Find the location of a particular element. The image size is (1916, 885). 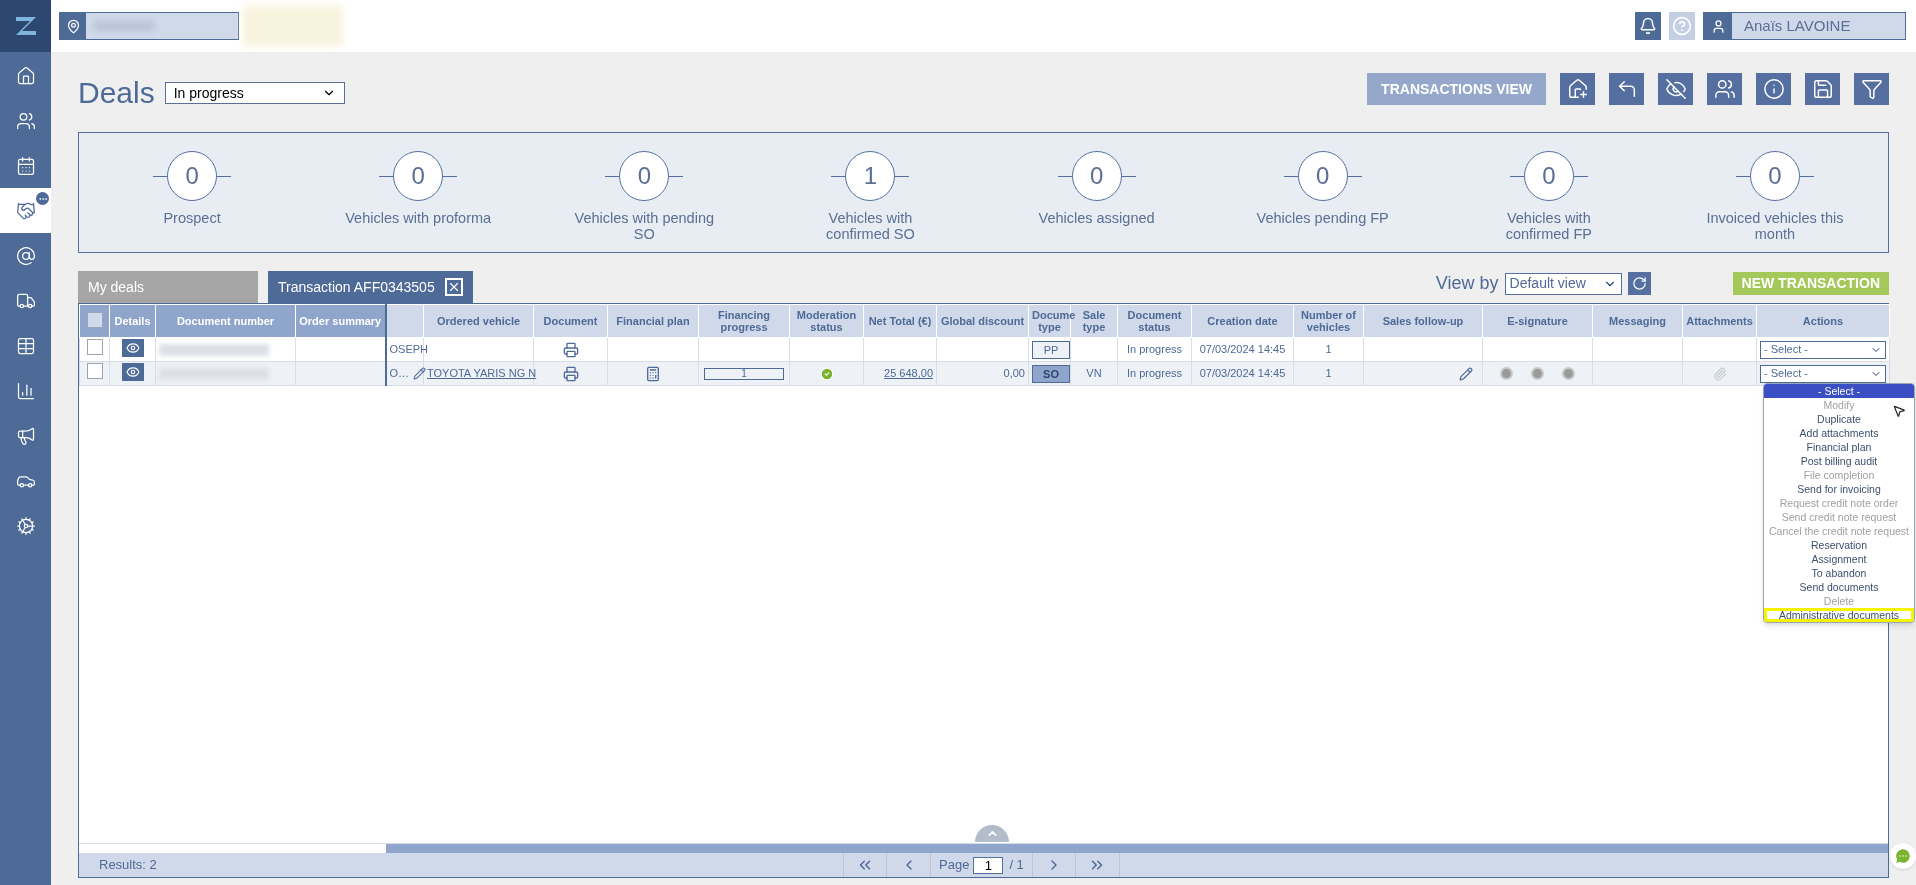

dropdown-option: Post billing audit is located at coordinates (1839, 460).